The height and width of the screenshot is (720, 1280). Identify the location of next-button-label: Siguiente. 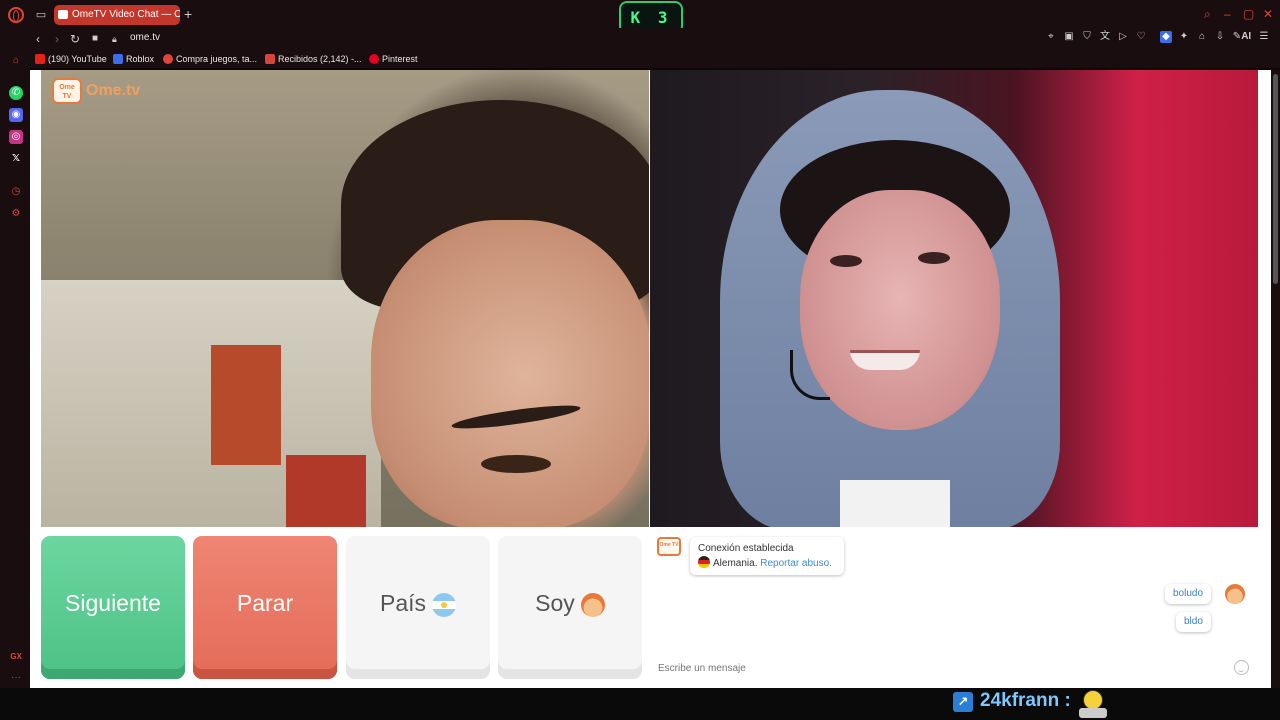
(113, 603).